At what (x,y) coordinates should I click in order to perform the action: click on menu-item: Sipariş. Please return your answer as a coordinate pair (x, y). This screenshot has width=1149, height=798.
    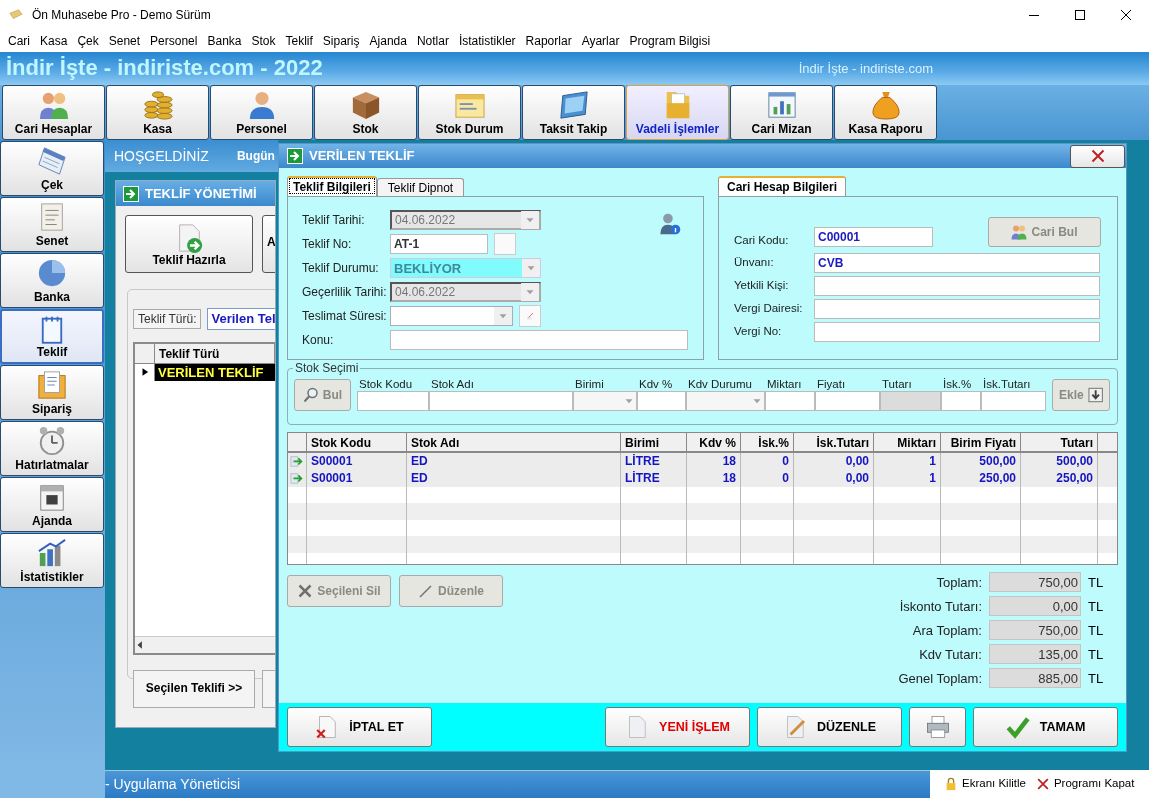
    Looking at the image, I should click on (341, 41).